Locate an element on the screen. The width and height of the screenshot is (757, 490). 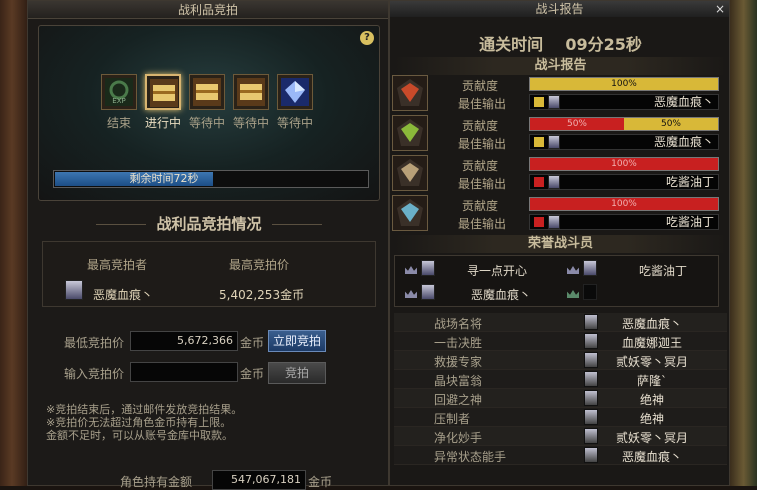
battle-report-title: 战斗报告 × is located at coordinates (559, 9).